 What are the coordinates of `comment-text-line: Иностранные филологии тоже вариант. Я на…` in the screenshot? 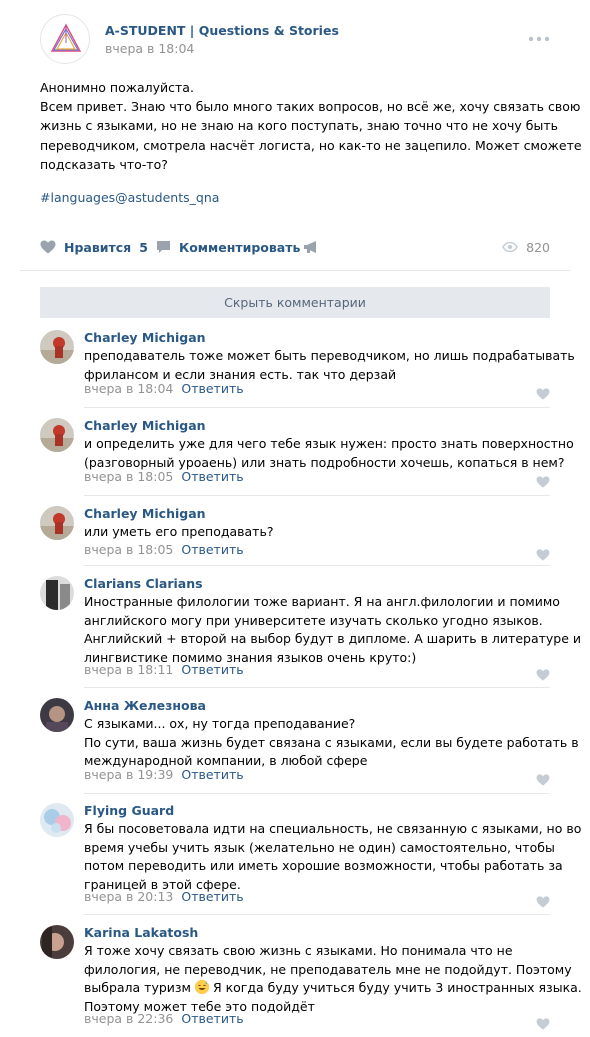 It's located at (322, 601).